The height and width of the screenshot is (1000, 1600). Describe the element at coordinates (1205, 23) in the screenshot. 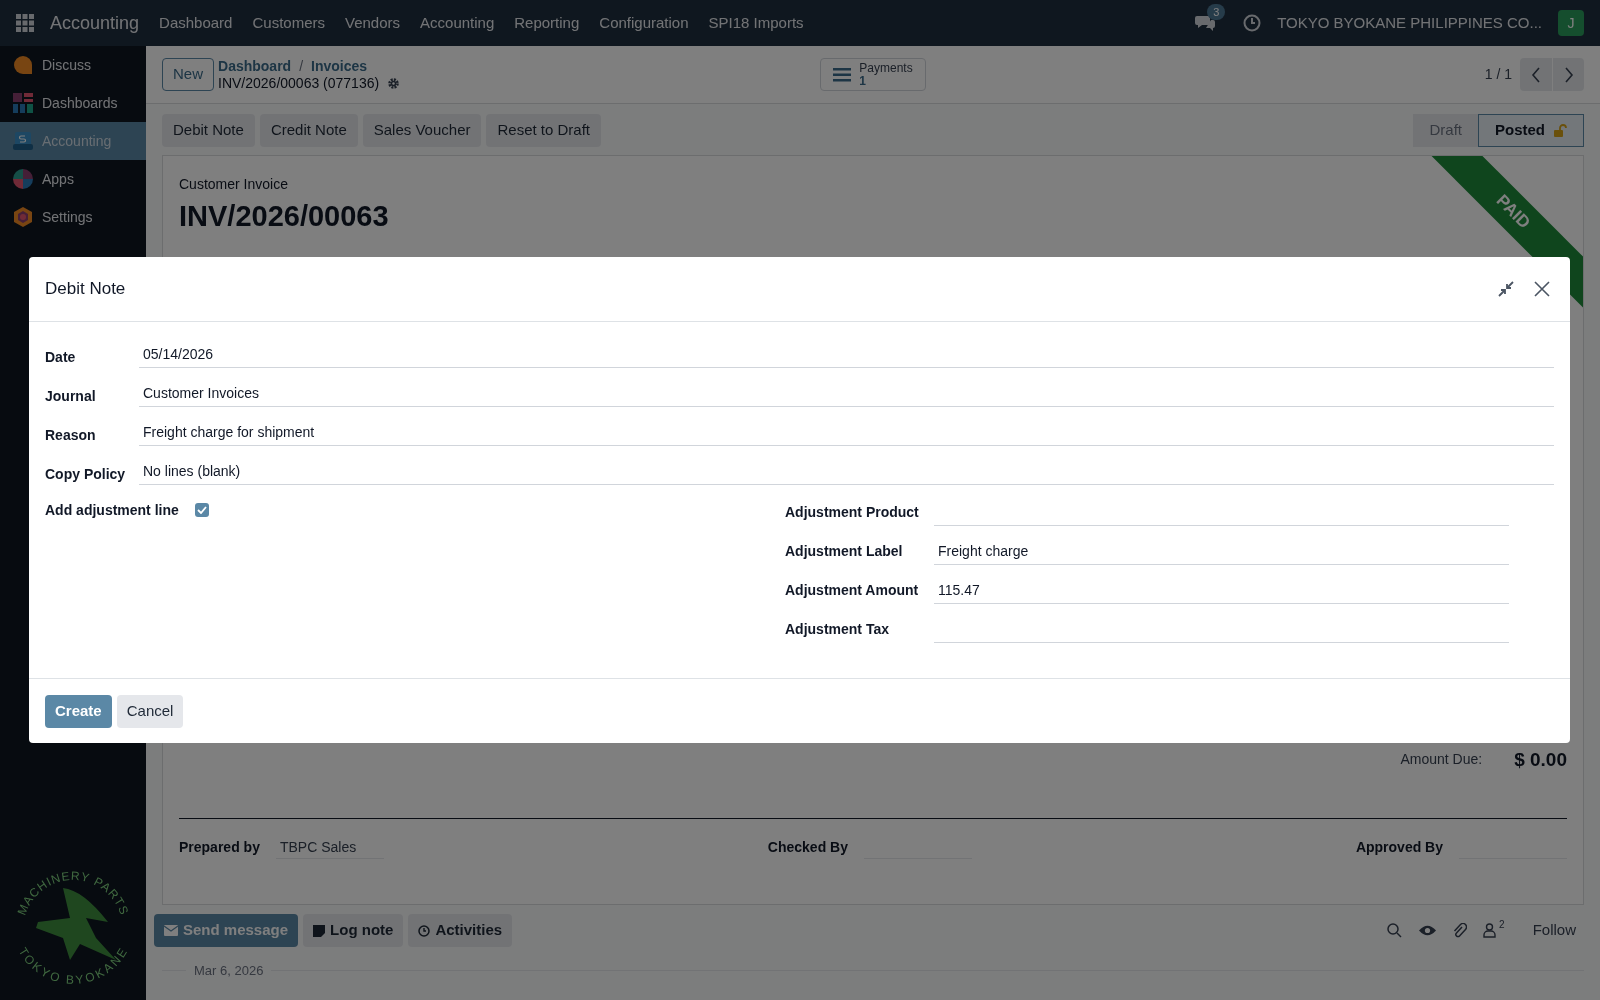

I see `chat-icon` at that location.